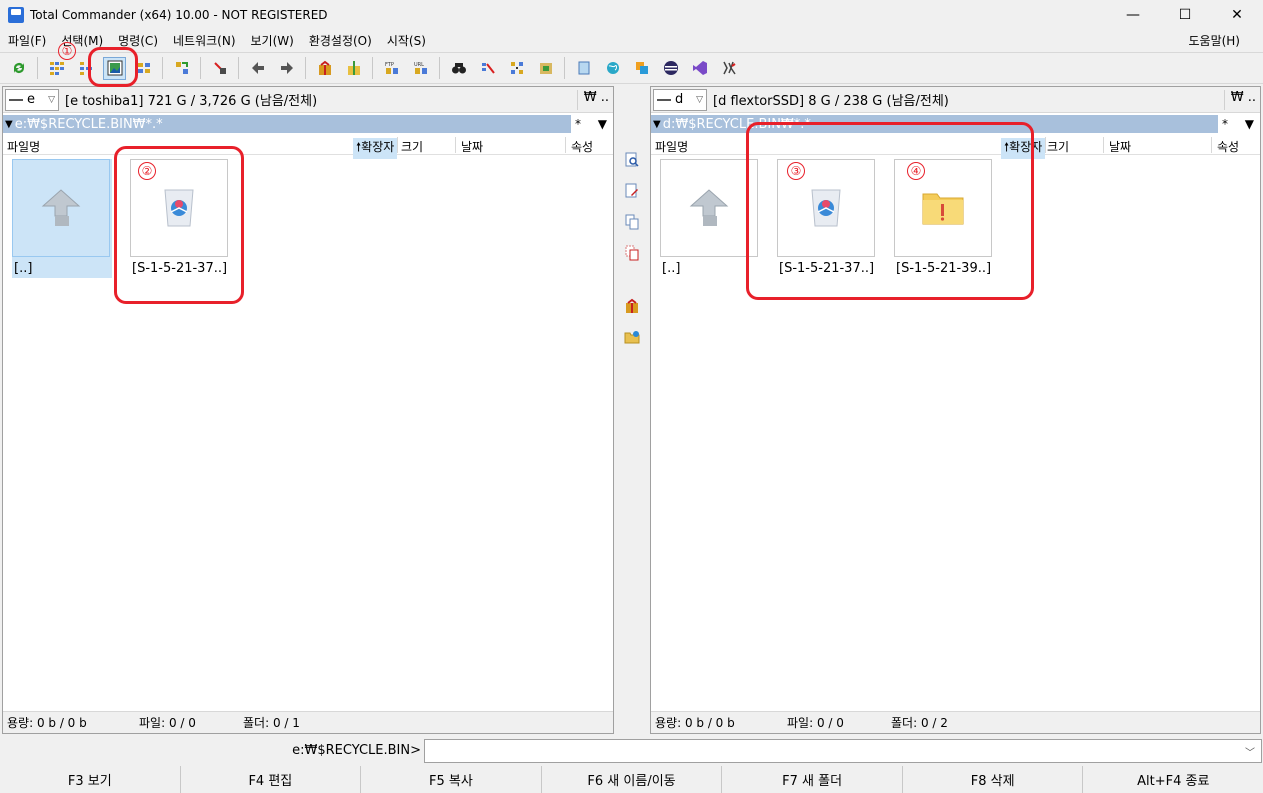 Image resolution: width=1263 pixels, height=793 pixels. I want to click on annotation-number-1: ①, so click(67, 51).